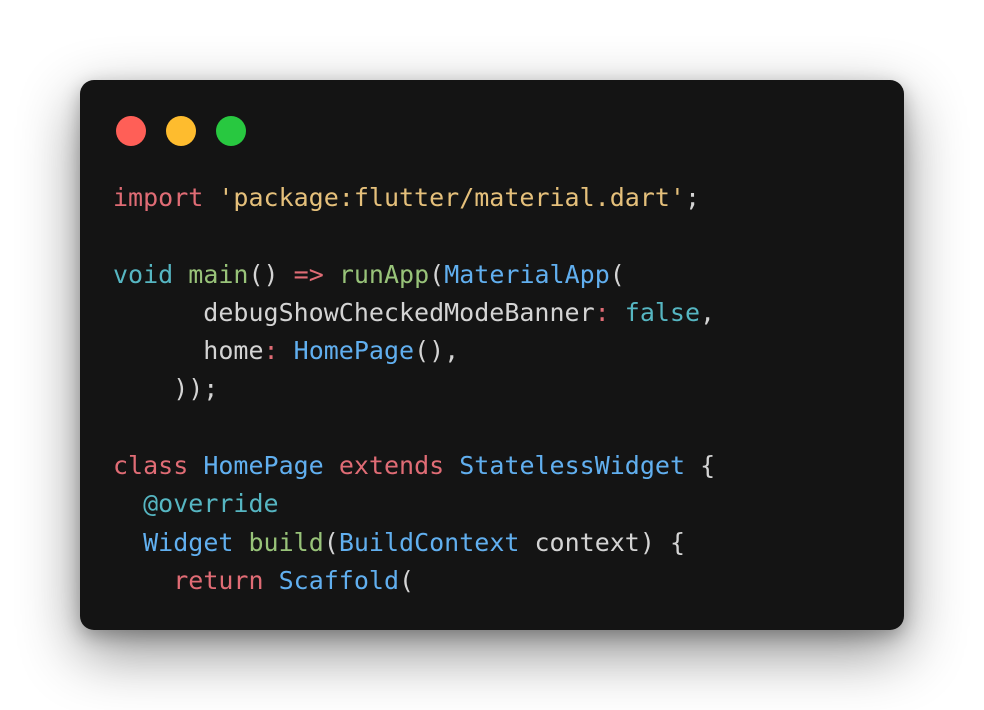 This screenshot has height=710, width=984. What do you see at coordinates (692, 197) in the screenshot?
I see `code-token: ;` at bounding box center [692, 197].